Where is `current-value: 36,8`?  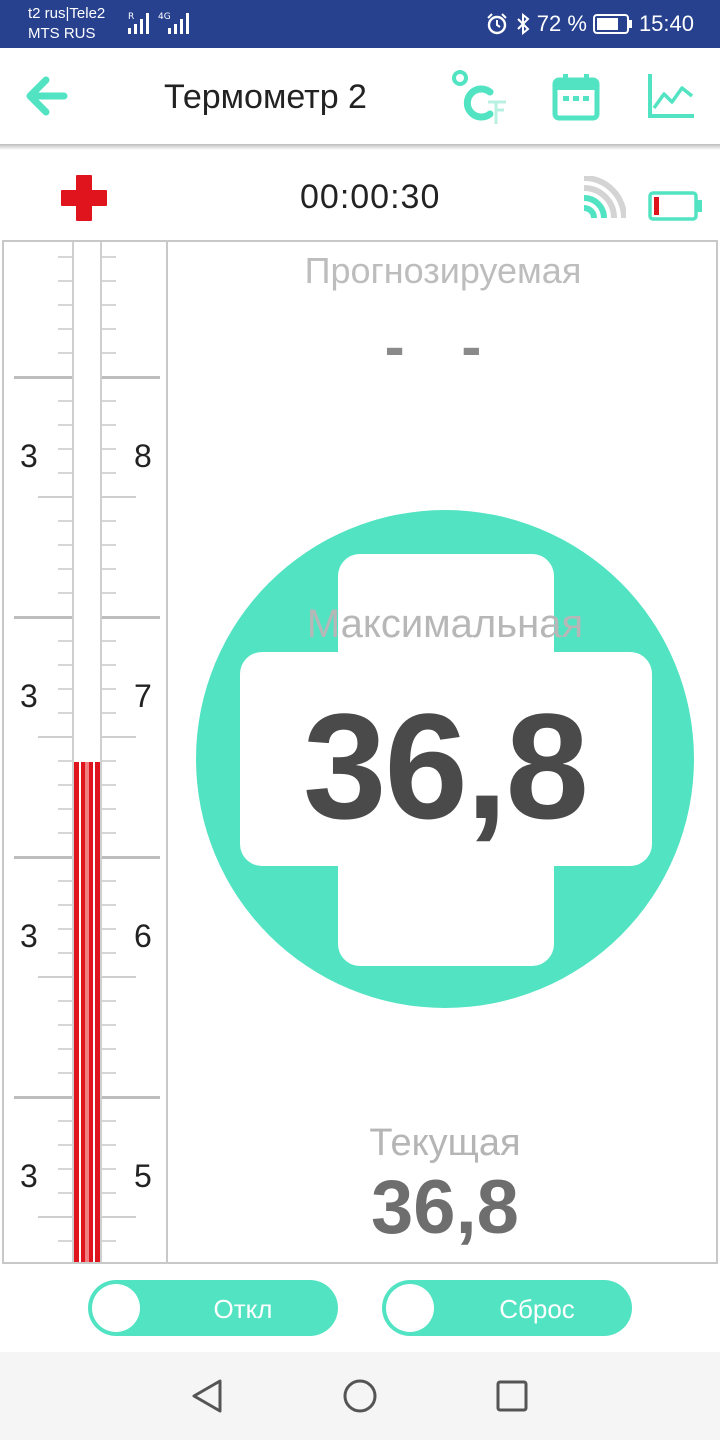 current-value: 36,8 is located at coordinates (445, 1207).